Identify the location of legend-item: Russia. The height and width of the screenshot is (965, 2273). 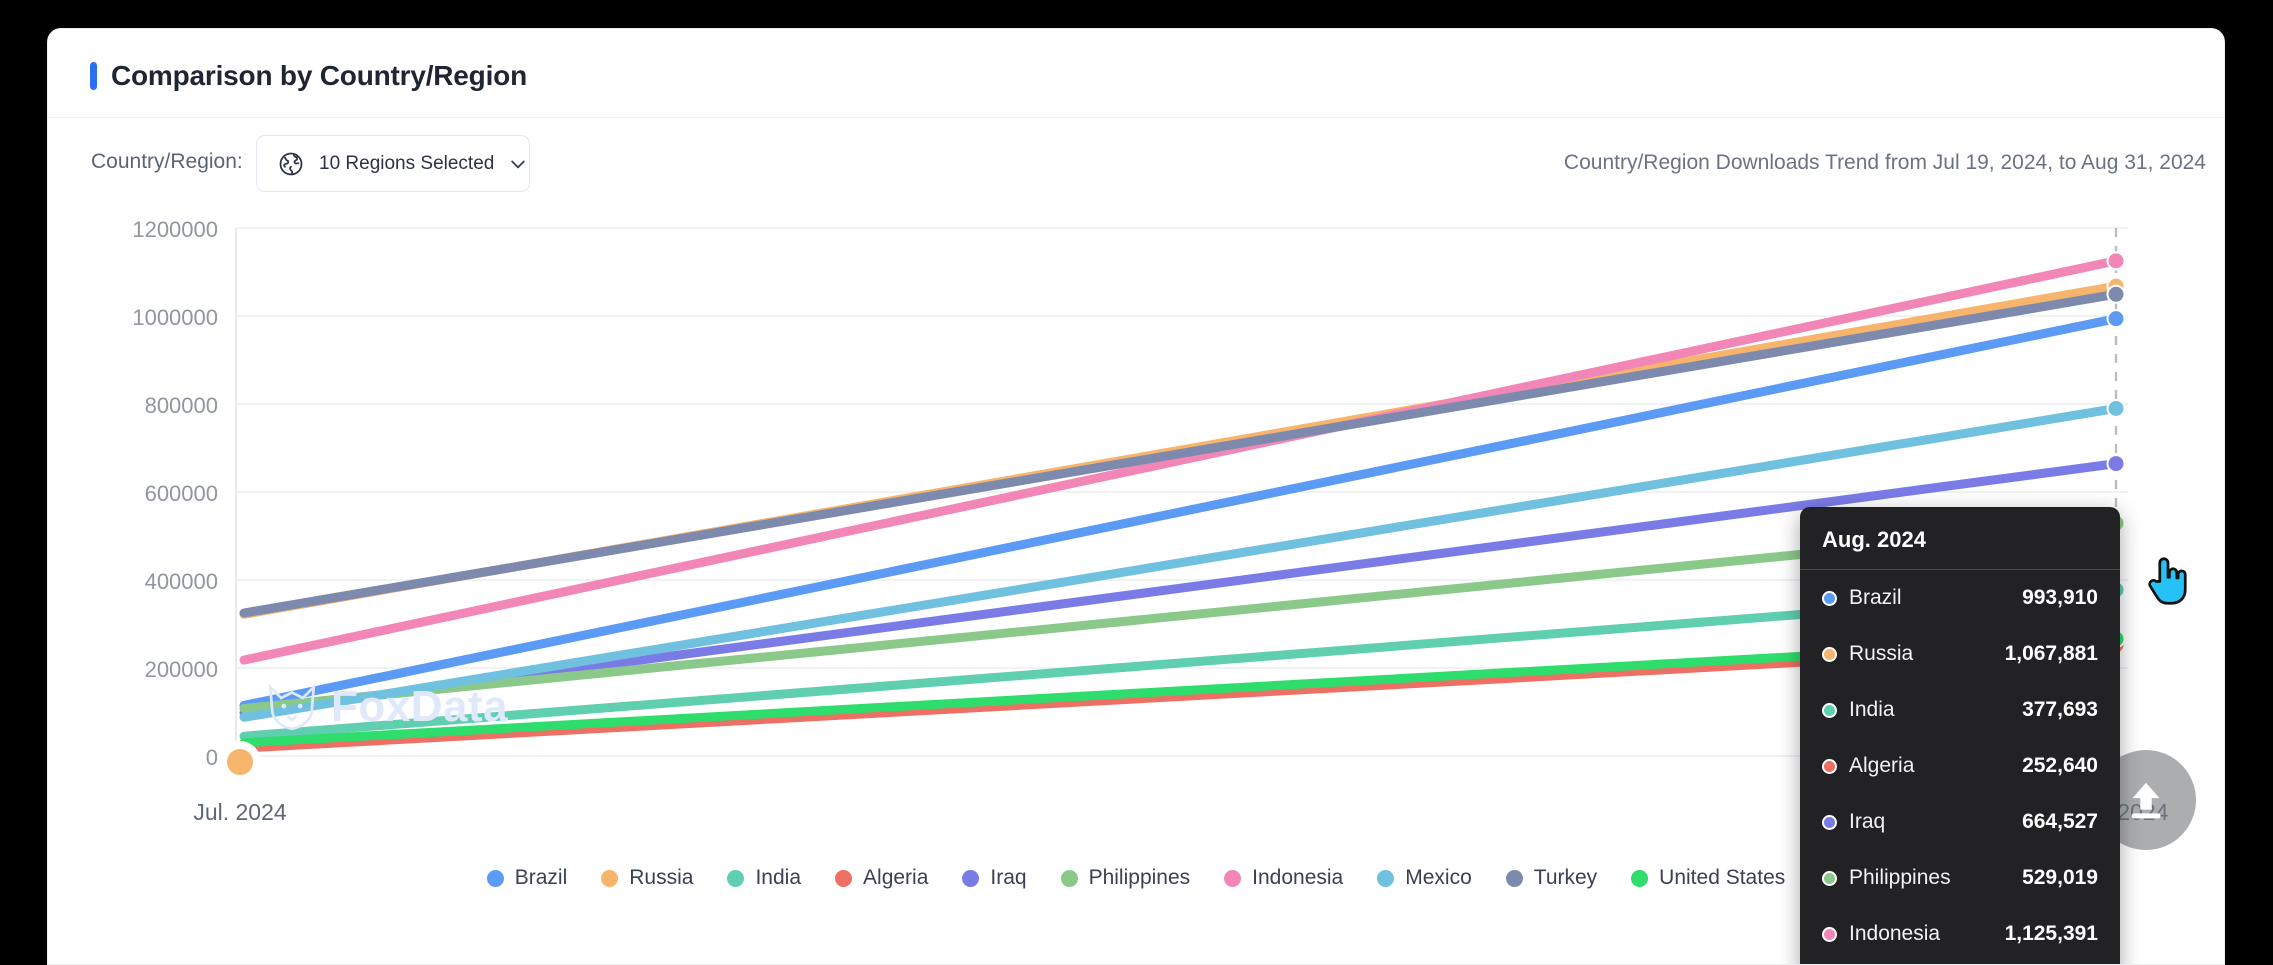
(647, 878).